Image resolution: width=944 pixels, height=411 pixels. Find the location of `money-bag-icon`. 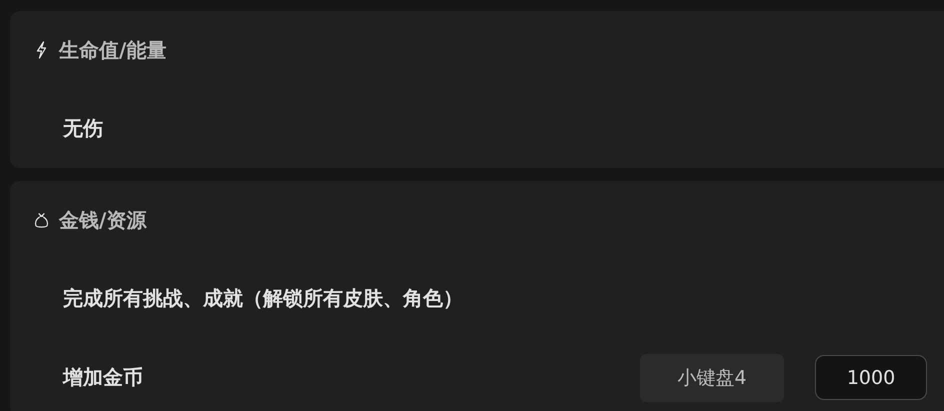

money-bag-icon is located at coordinates (41, 220).